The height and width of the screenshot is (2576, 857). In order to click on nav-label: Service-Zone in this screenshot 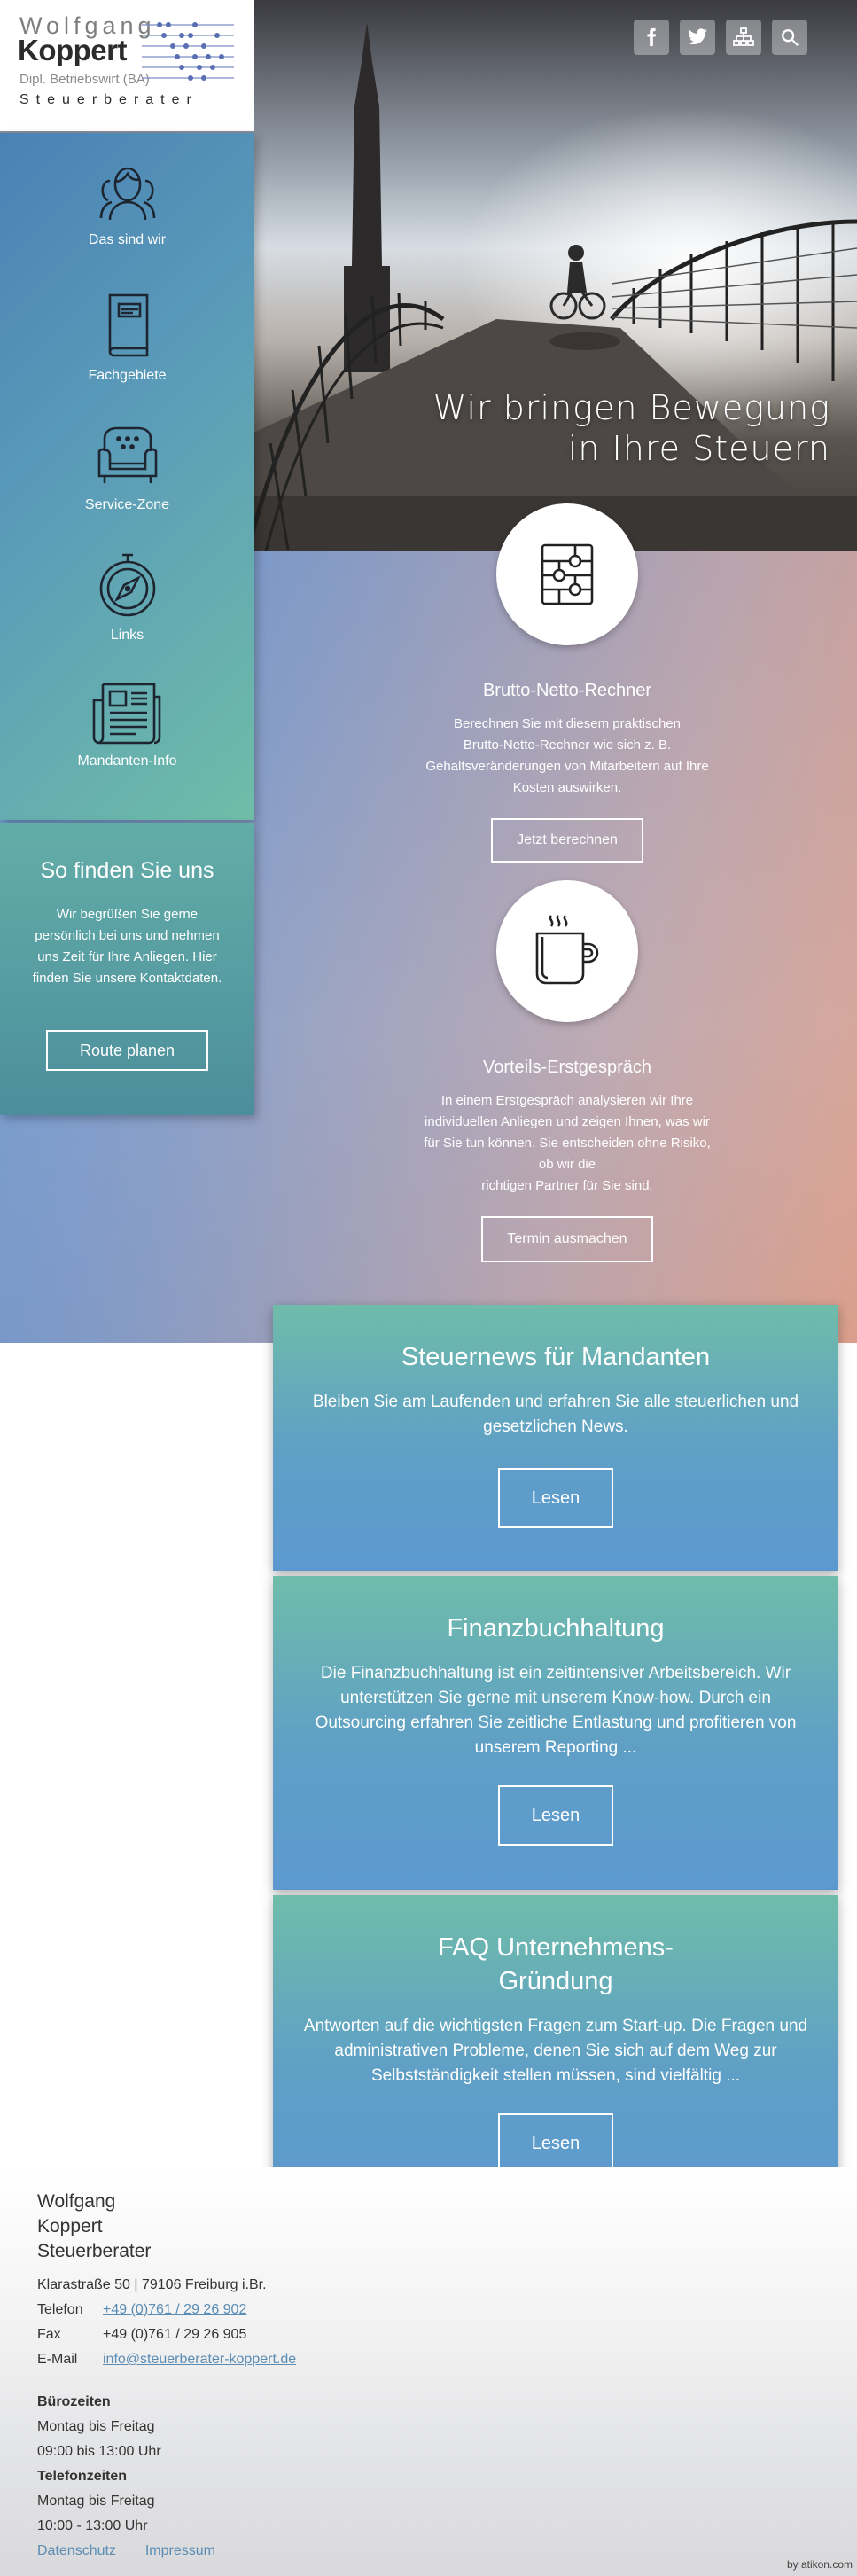, I will do `click(127, 504)`.